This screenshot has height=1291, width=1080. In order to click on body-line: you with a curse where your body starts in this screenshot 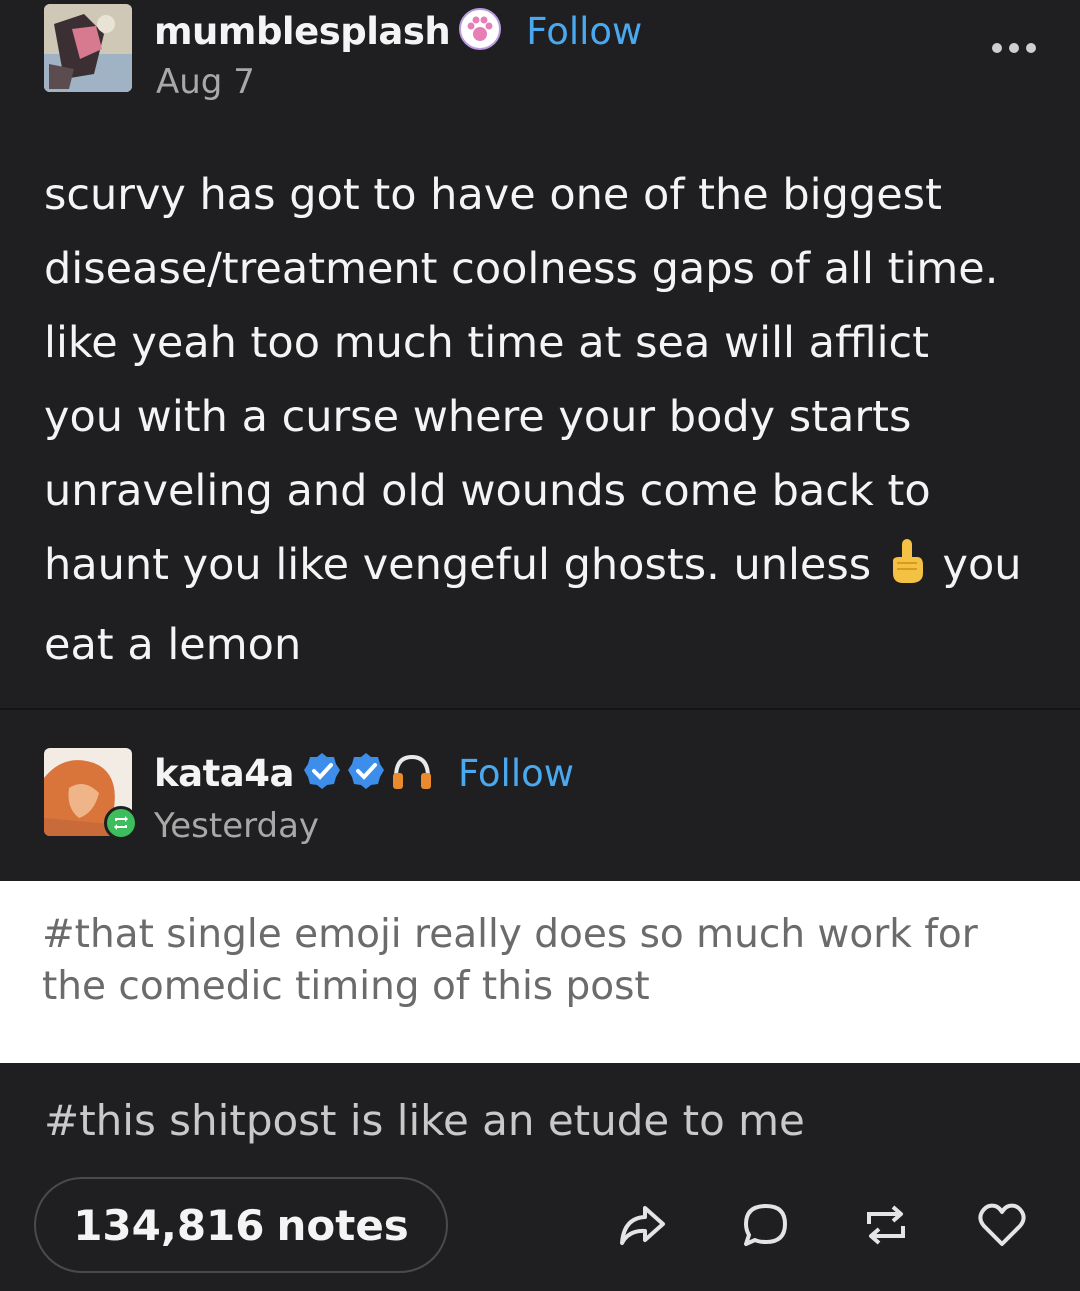, I will do `click(478, 417)`.